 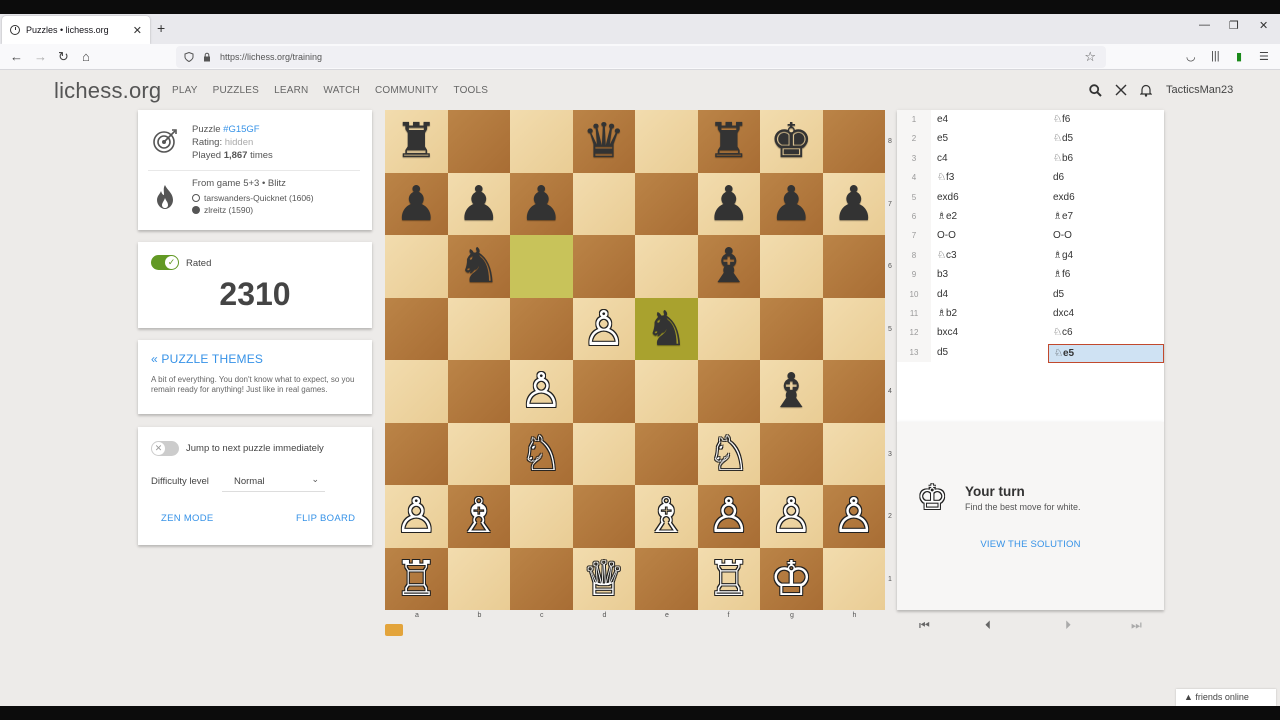 I want to click on square-b5, so click(x=478, y=328).